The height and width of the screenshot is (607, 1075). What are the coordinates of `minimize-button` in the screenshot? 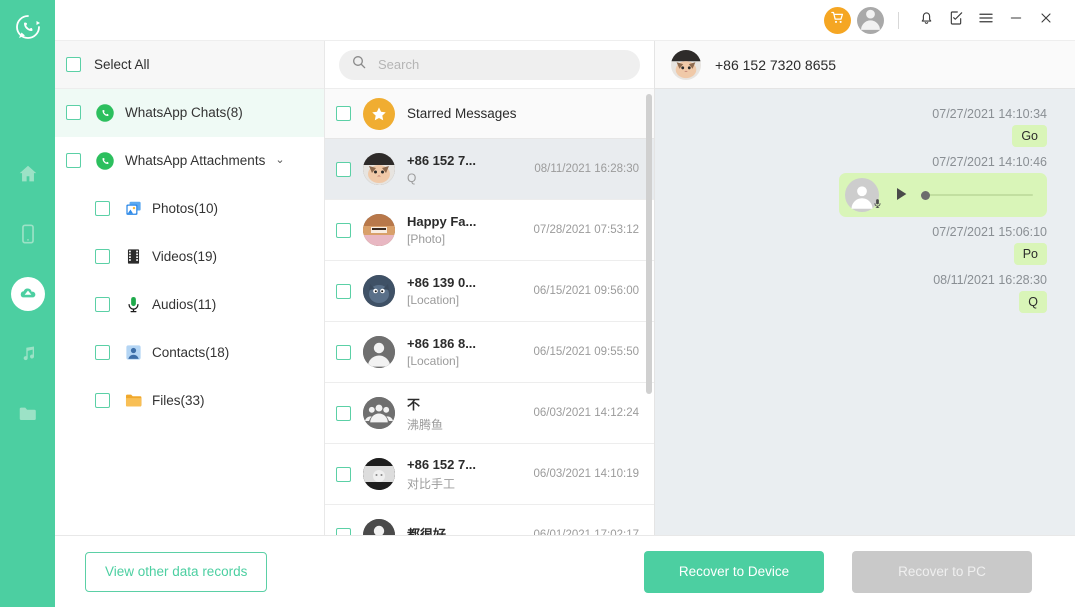 It's located at (1016, 20).